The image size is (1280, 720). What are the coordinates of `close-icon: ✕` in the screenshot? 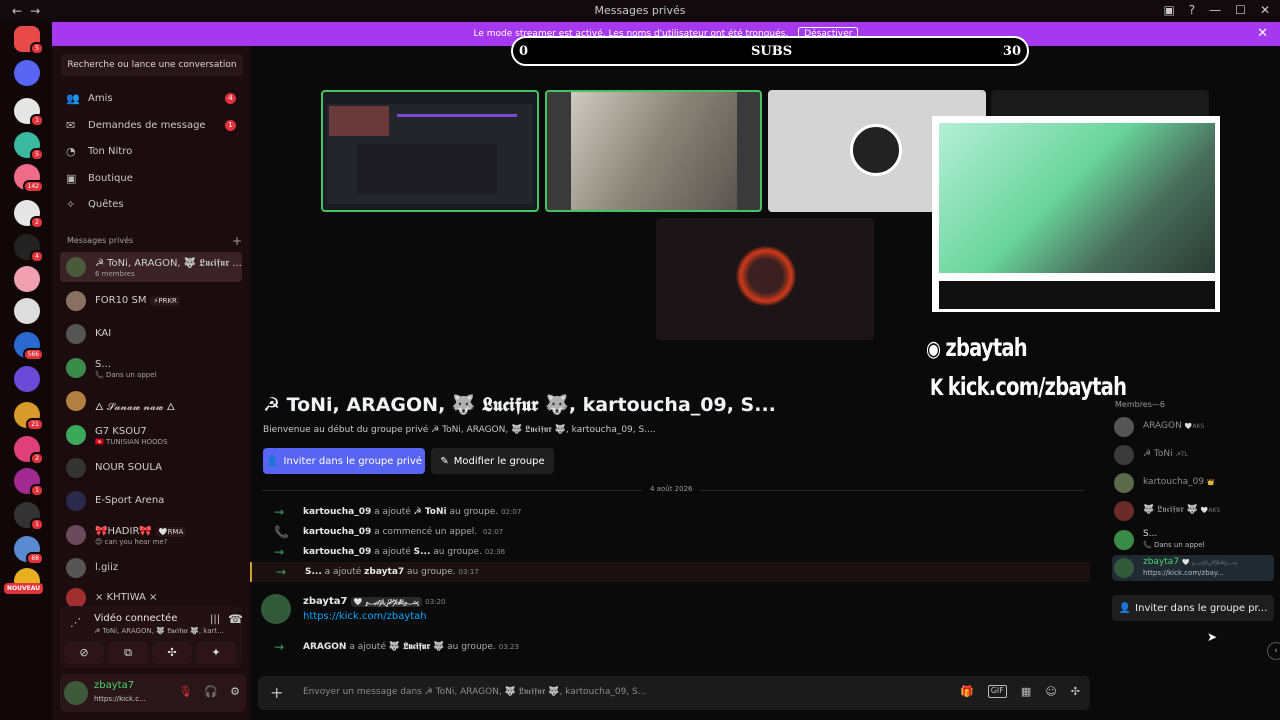 It's located at (1262, 33).